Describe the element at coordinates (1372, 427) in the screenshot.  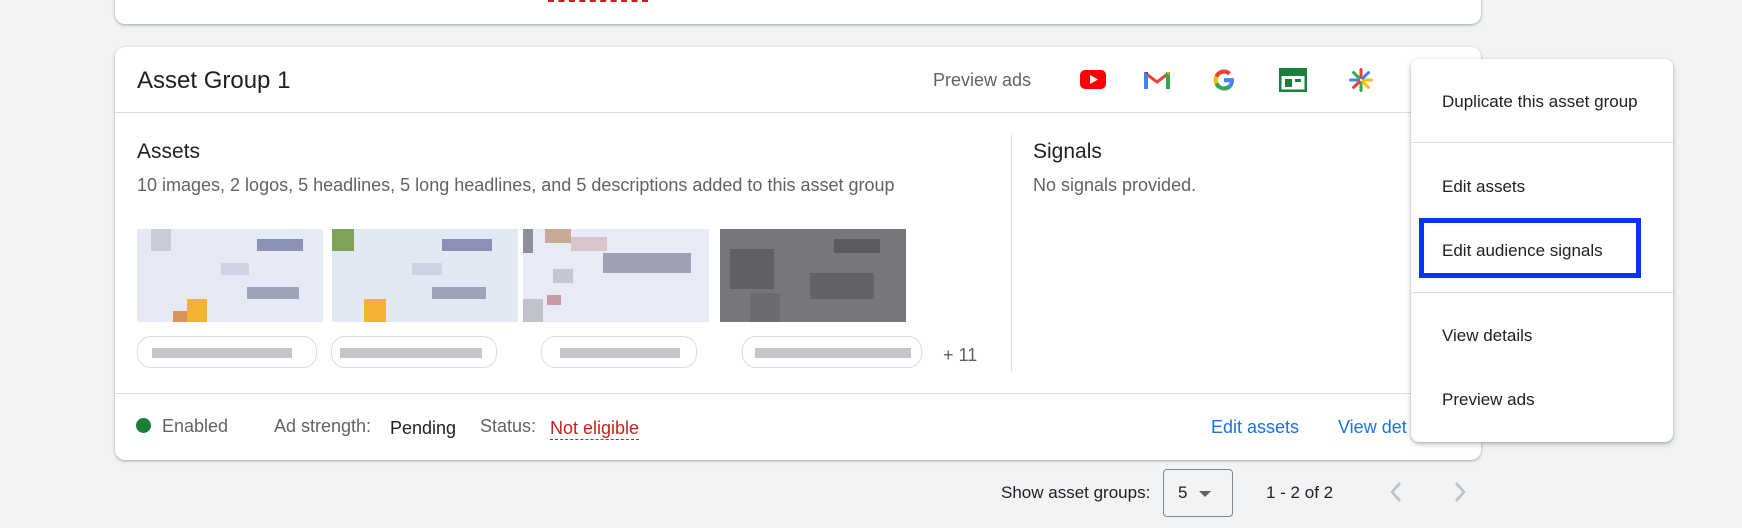
I see `view-details-link: View det` at that location.